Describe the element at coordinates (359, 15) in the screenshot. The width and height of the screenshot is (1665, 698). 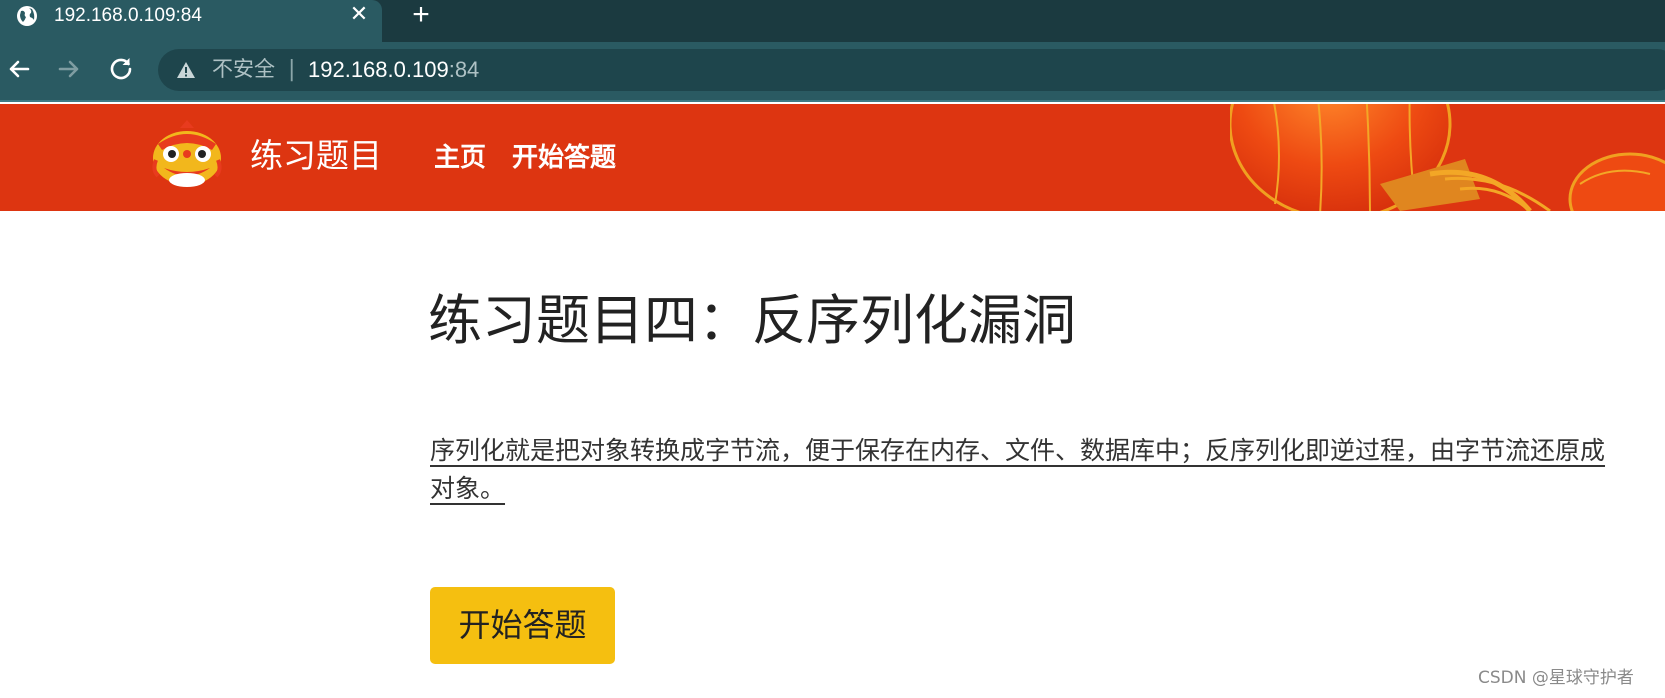
I see `close-icon: ✕` at that location.